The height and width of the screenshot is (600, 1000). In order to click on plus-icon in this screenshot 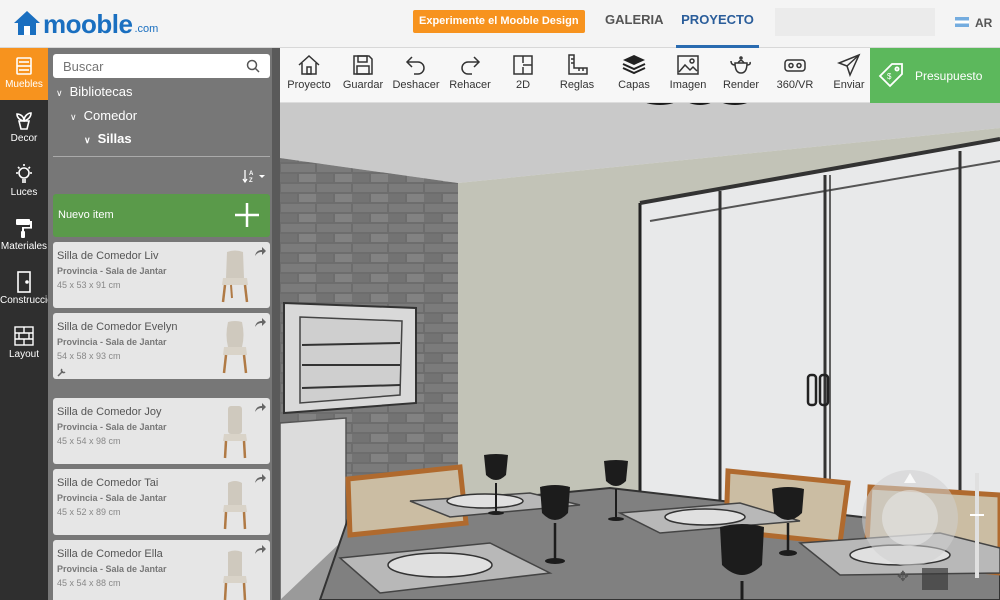, I will do `click(247, 215)`.